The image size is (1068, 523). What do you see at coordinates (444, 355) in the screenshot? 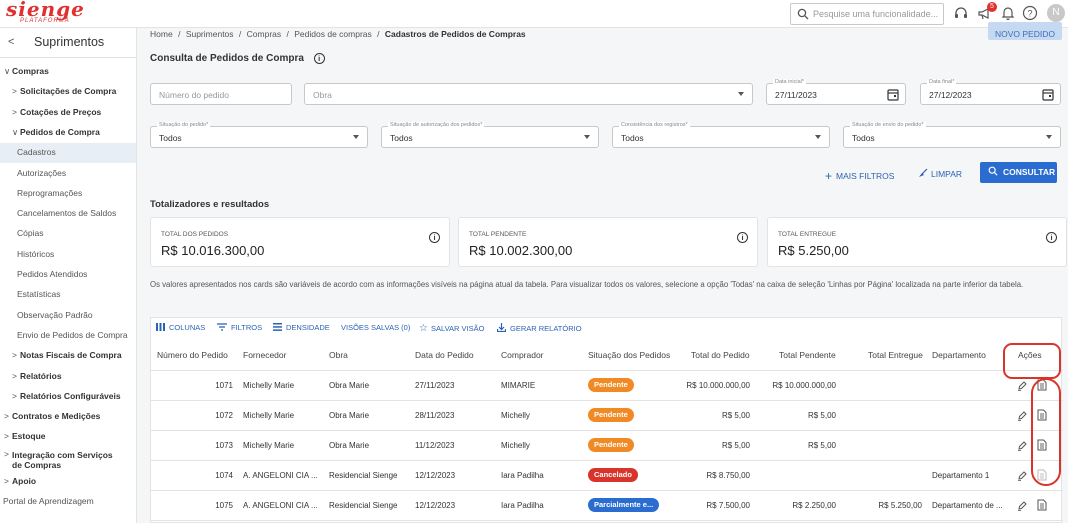
I see `col-data: Data do Pedido` at bounding box center [444, 355].